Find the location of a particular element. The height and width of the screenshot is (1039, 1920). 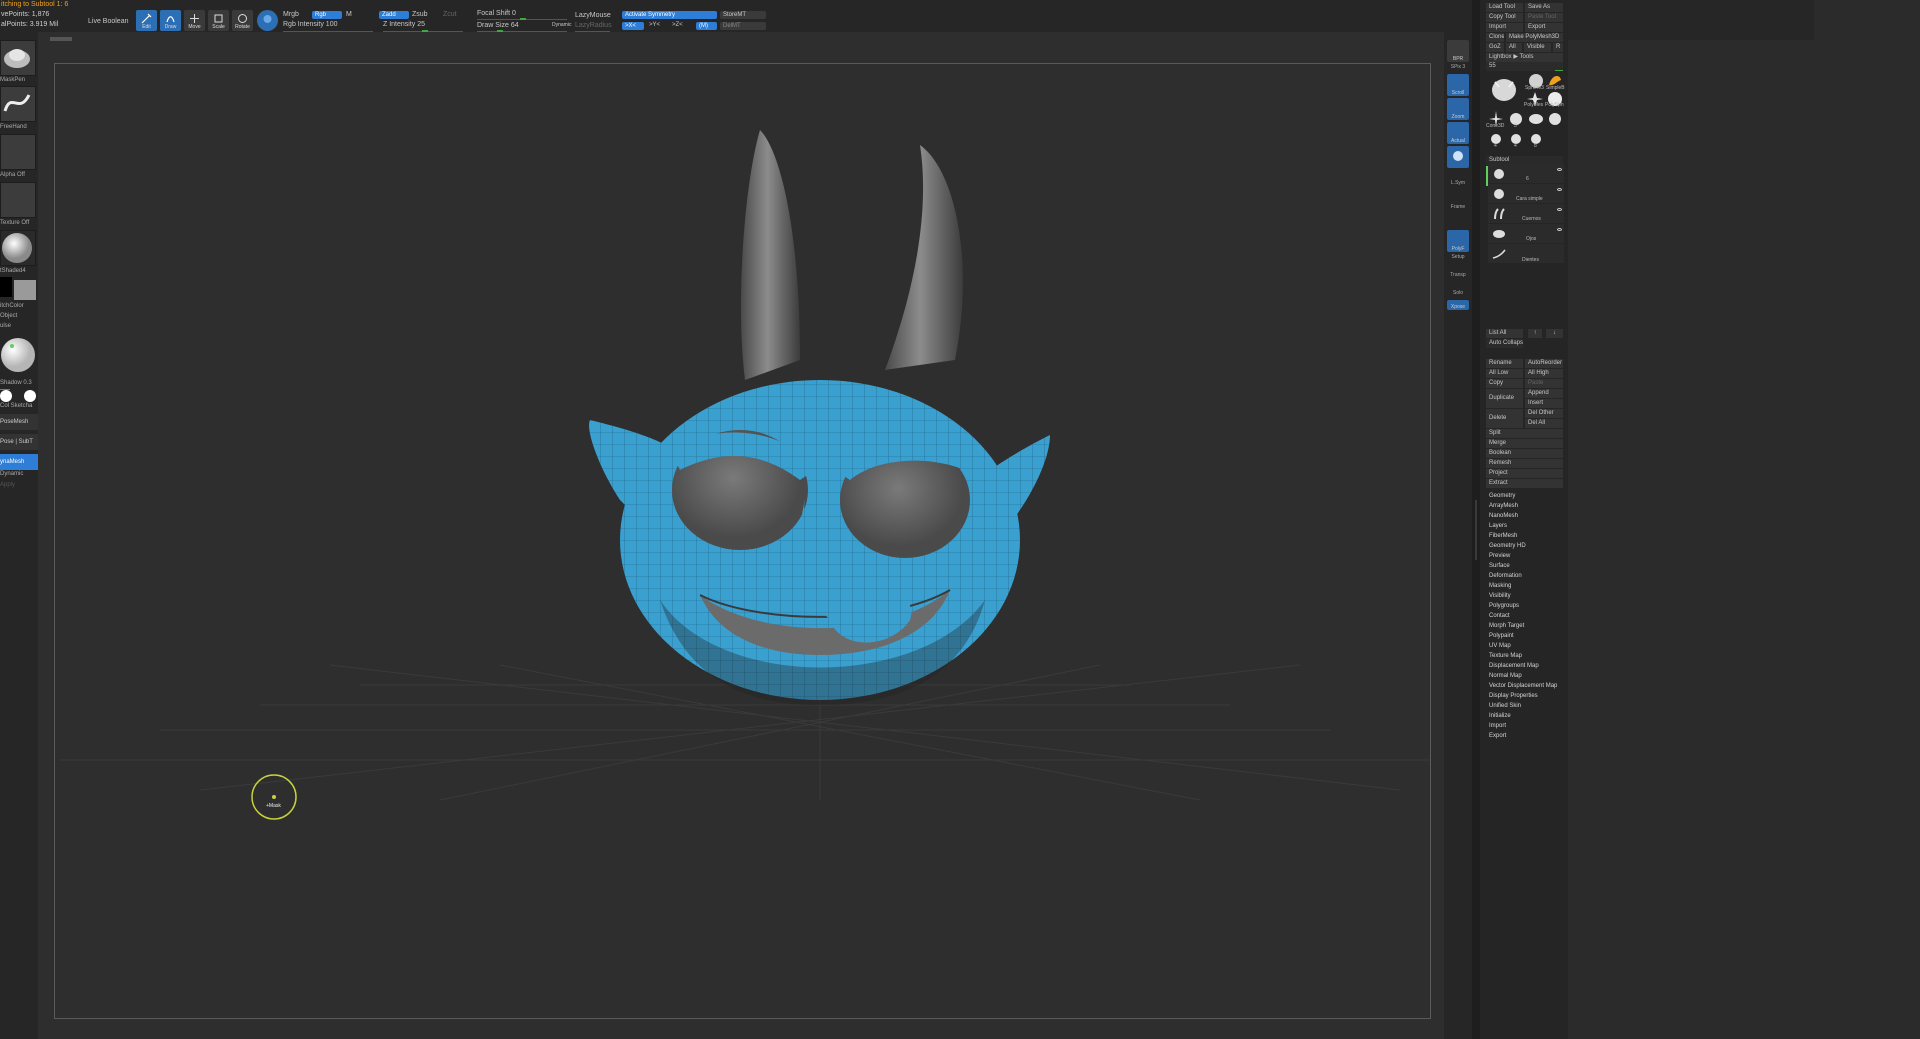

copy-subtool-button: Copy is located at coordinates (1504, 383).